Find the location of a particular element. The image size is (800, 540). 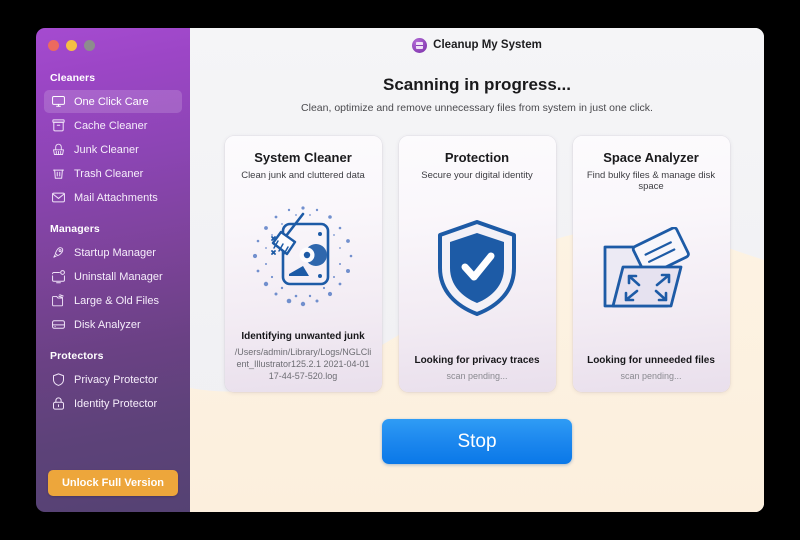

sidebar-item-label: Junk Cleaner is located at coordinates (106, 149).